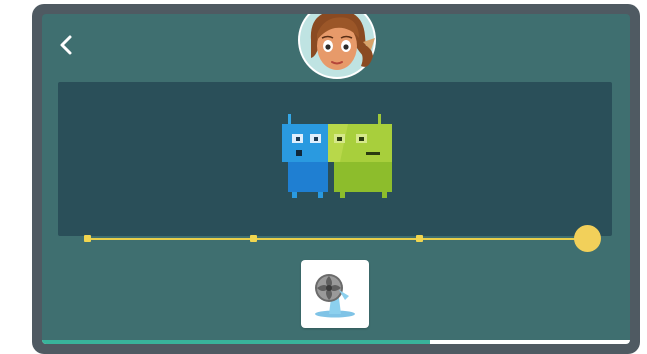 This screenshot has height=354, width=647. I want to click on character-avatar, so click(337, 47).